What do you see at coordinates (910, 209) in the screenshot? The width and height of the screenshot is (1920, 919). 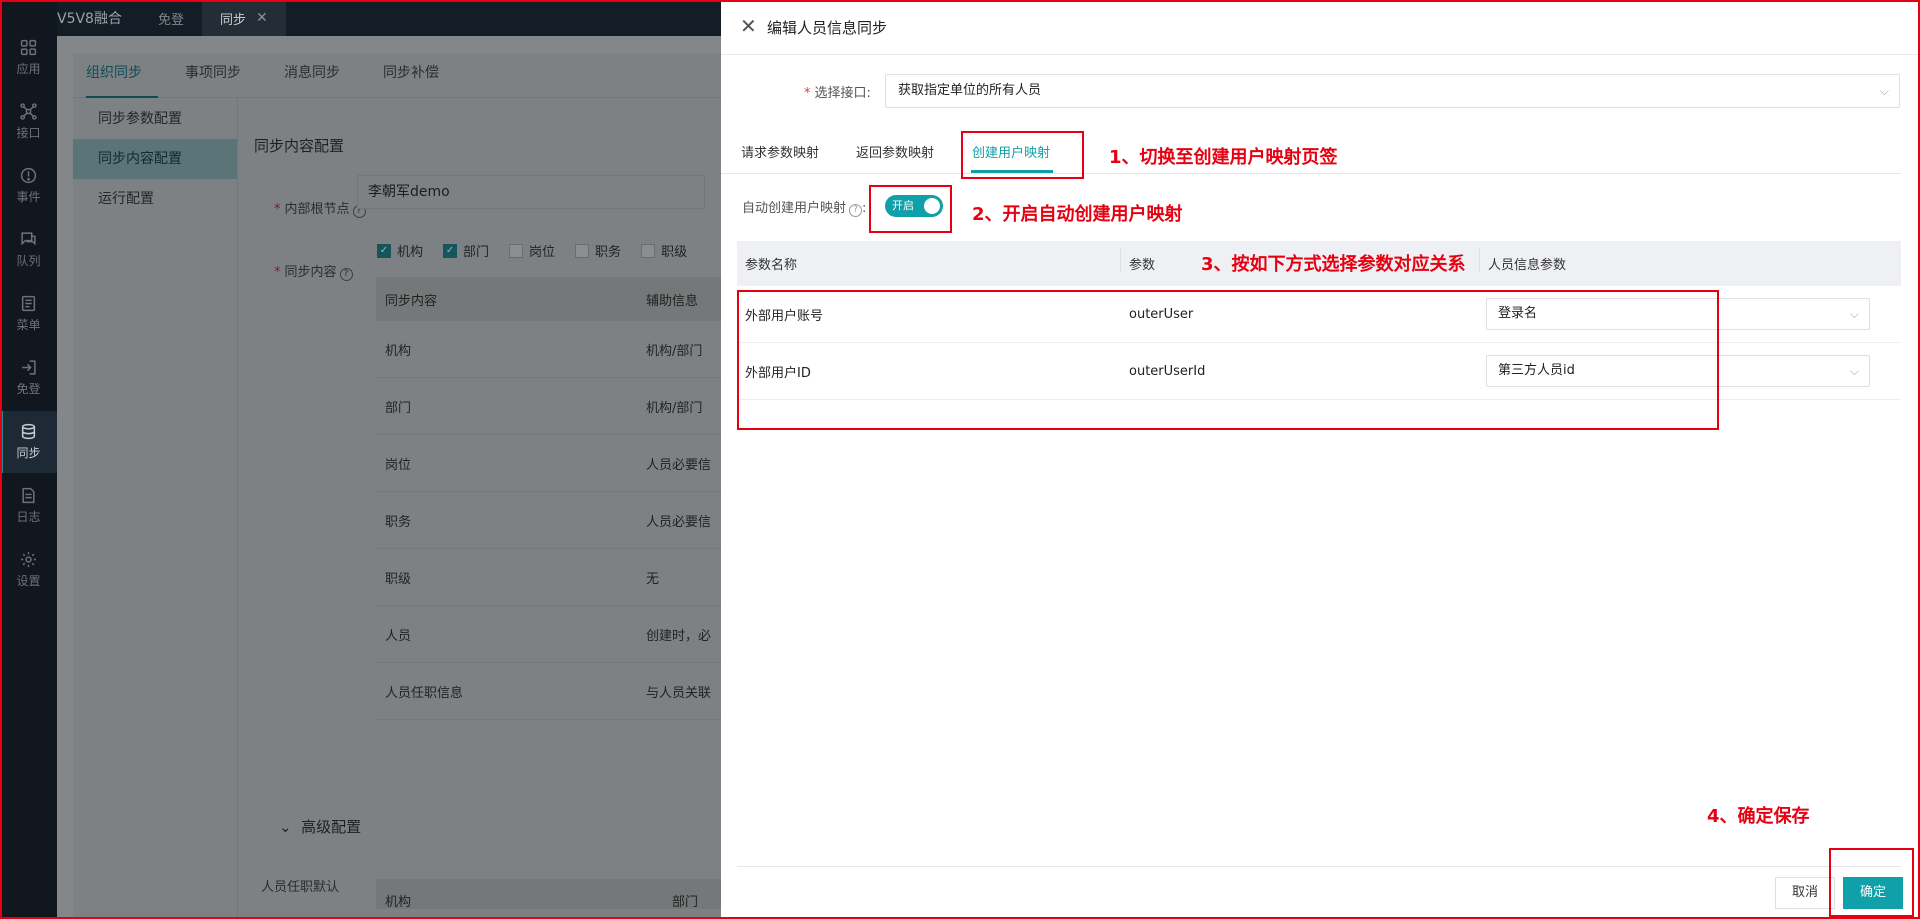 I see `annotation-box-toggle` at bounding box center [910, 209].